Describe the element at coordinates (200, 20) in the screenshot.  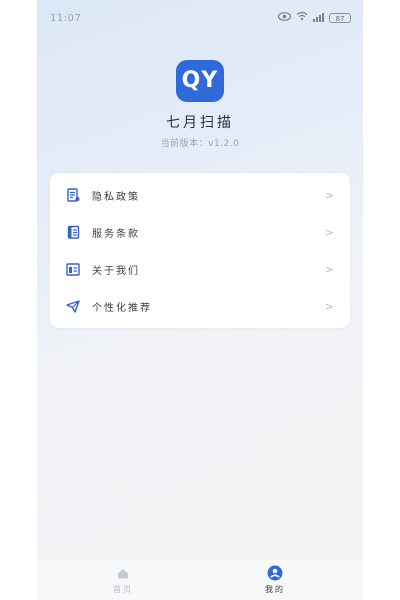
I see `status-bar: 11:07 87` at that location.